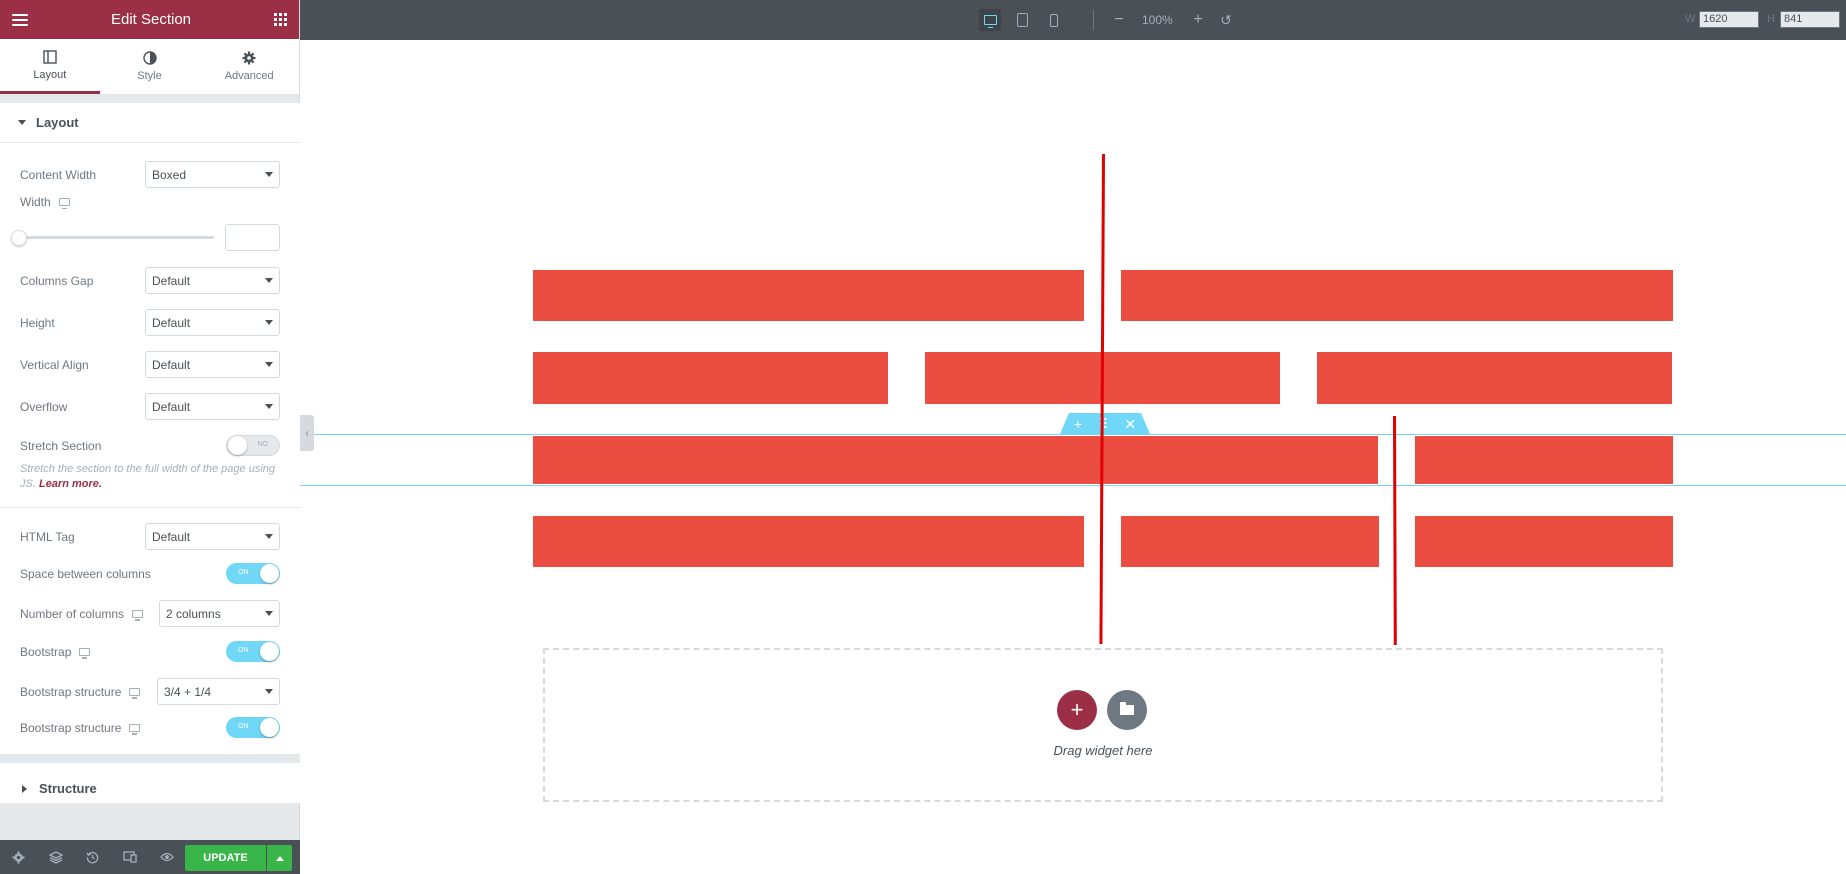 Image resolution: width=1846 pixels, height=874 pixels. I want to click on space-between-columns-control: Space between columns ON, so click(150, 573).